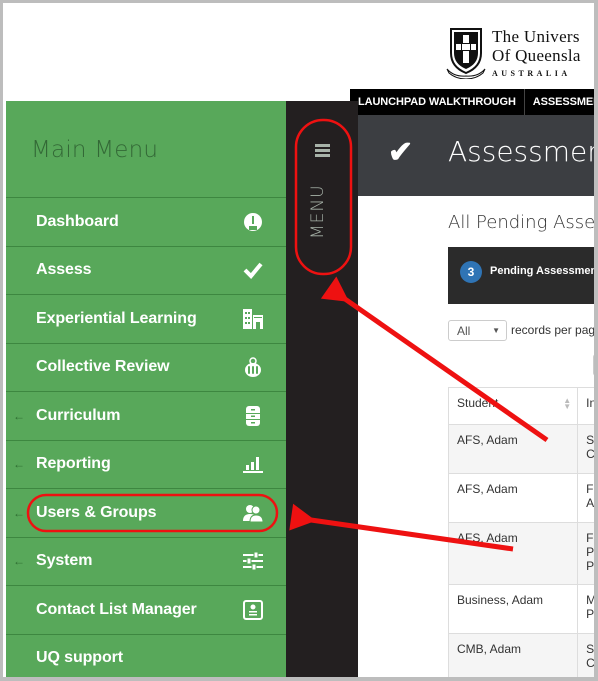 The height and width of the screenshot is (681, 598). What do you see at coordinates (253, 367) in the screenshot?
I see `group-review-icon` at bounding box center [253, 367].